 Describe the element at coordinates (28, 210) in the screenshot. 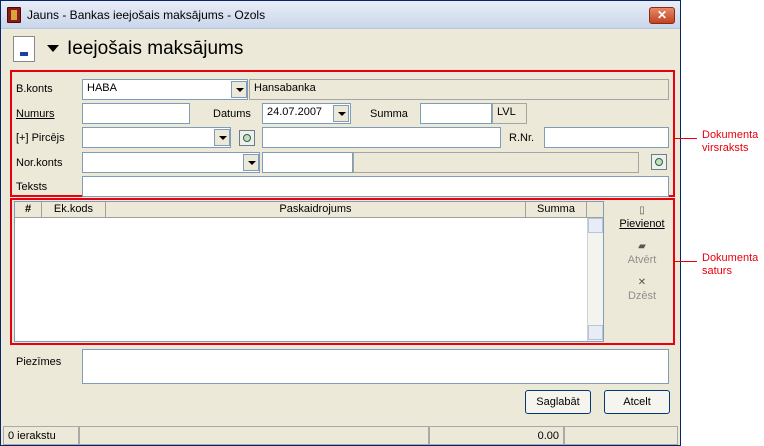

I see `column-header-index: #` at that location.